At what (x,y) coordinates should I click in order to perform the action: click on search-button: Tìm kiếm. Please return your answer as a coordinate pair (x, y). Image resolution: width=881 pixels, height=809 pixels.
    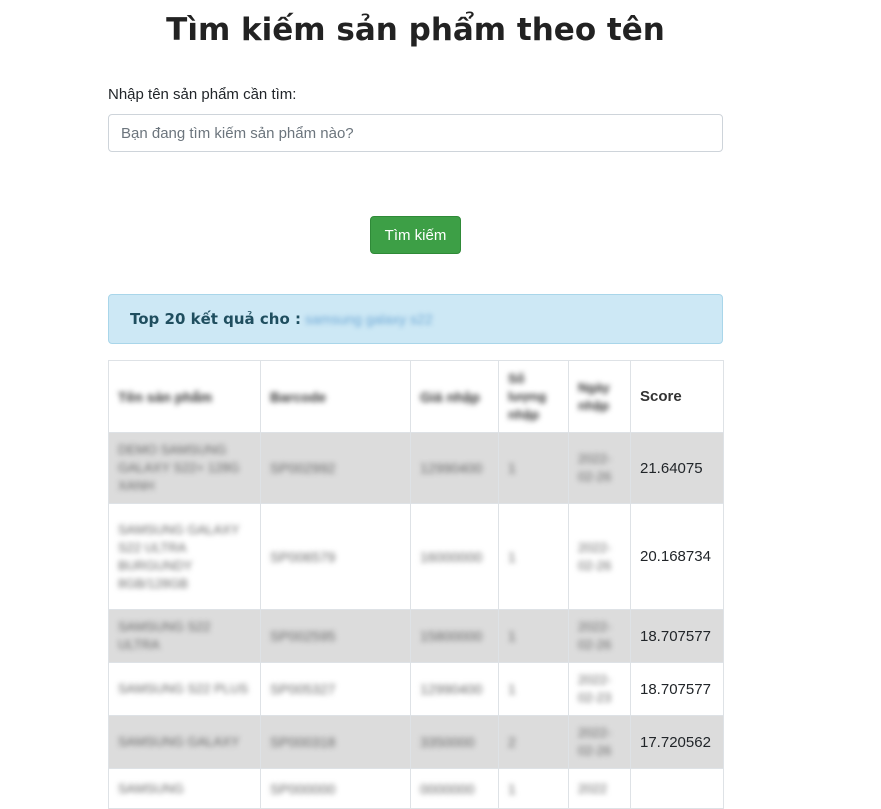
    Looking at the image, I should click on (415, 235).